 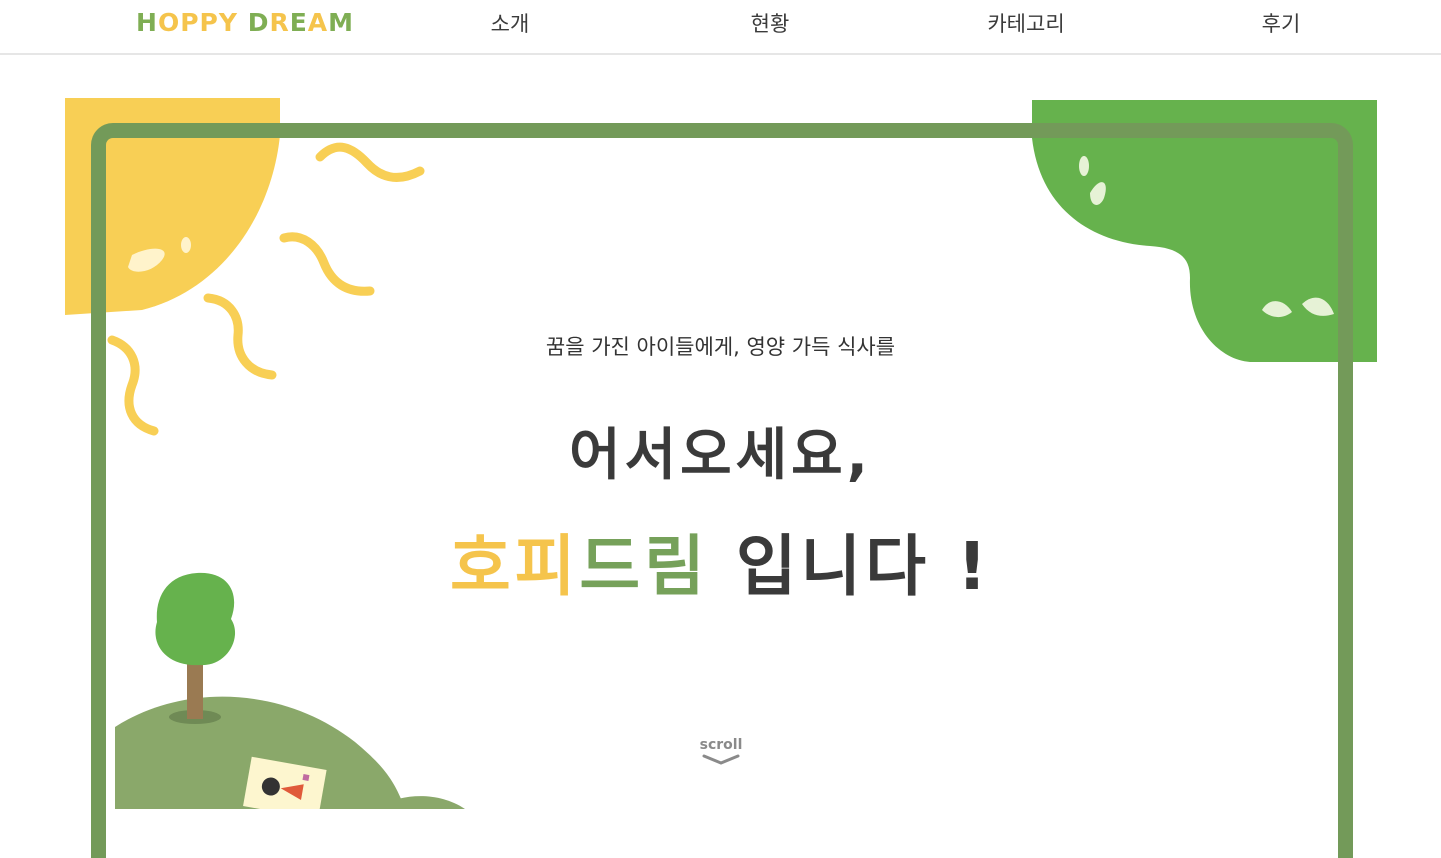 I want to click on hero-subtitle: 꿈을 가진 아이들에게, 영양 가득 식사를, so click(x=720, y=347).